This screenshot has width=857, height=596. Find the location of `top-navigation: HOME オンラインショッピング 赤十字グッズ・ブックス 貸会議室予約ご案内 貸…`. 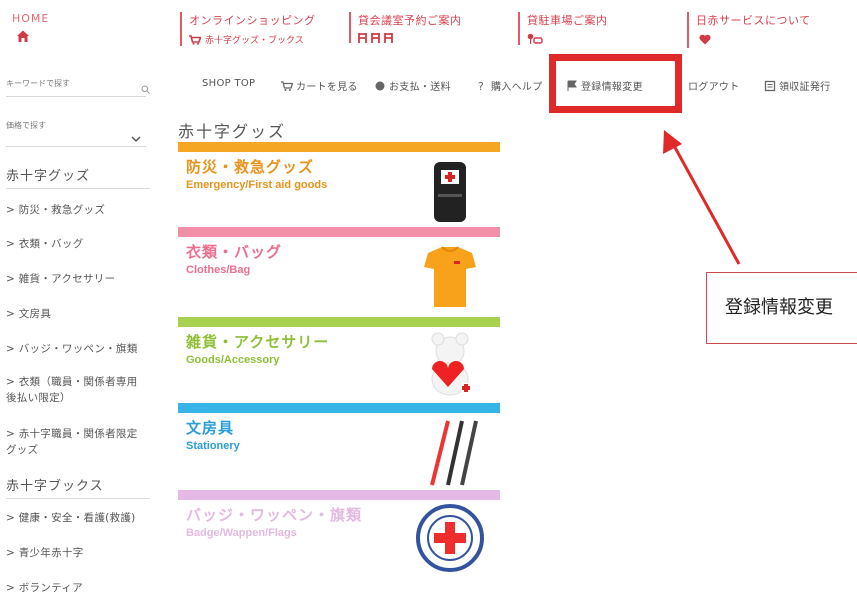

top-navigation: HOME オンラインショッピング 赤十字グッズ・ブックス 貸会議室予約ご案内 貸… is located at coordinates (428, 30).